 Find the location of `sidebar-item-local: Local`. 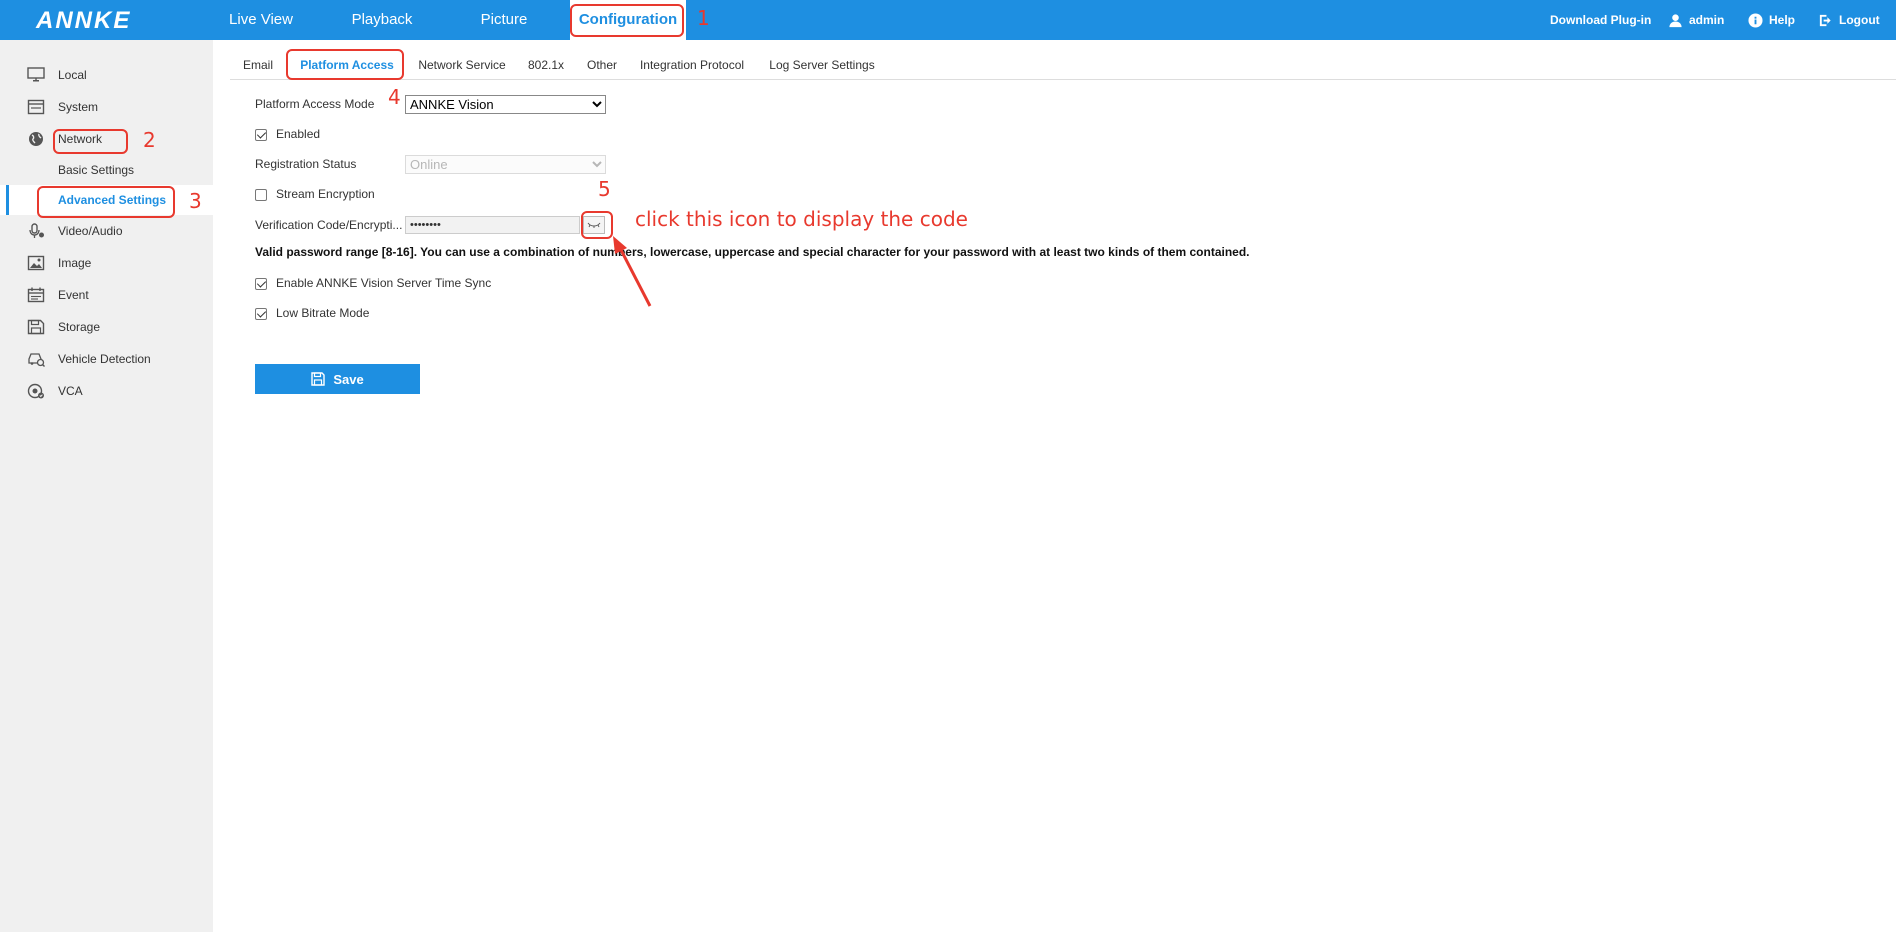

sidebar-item-local: Local is located at coordinates (106, 75).